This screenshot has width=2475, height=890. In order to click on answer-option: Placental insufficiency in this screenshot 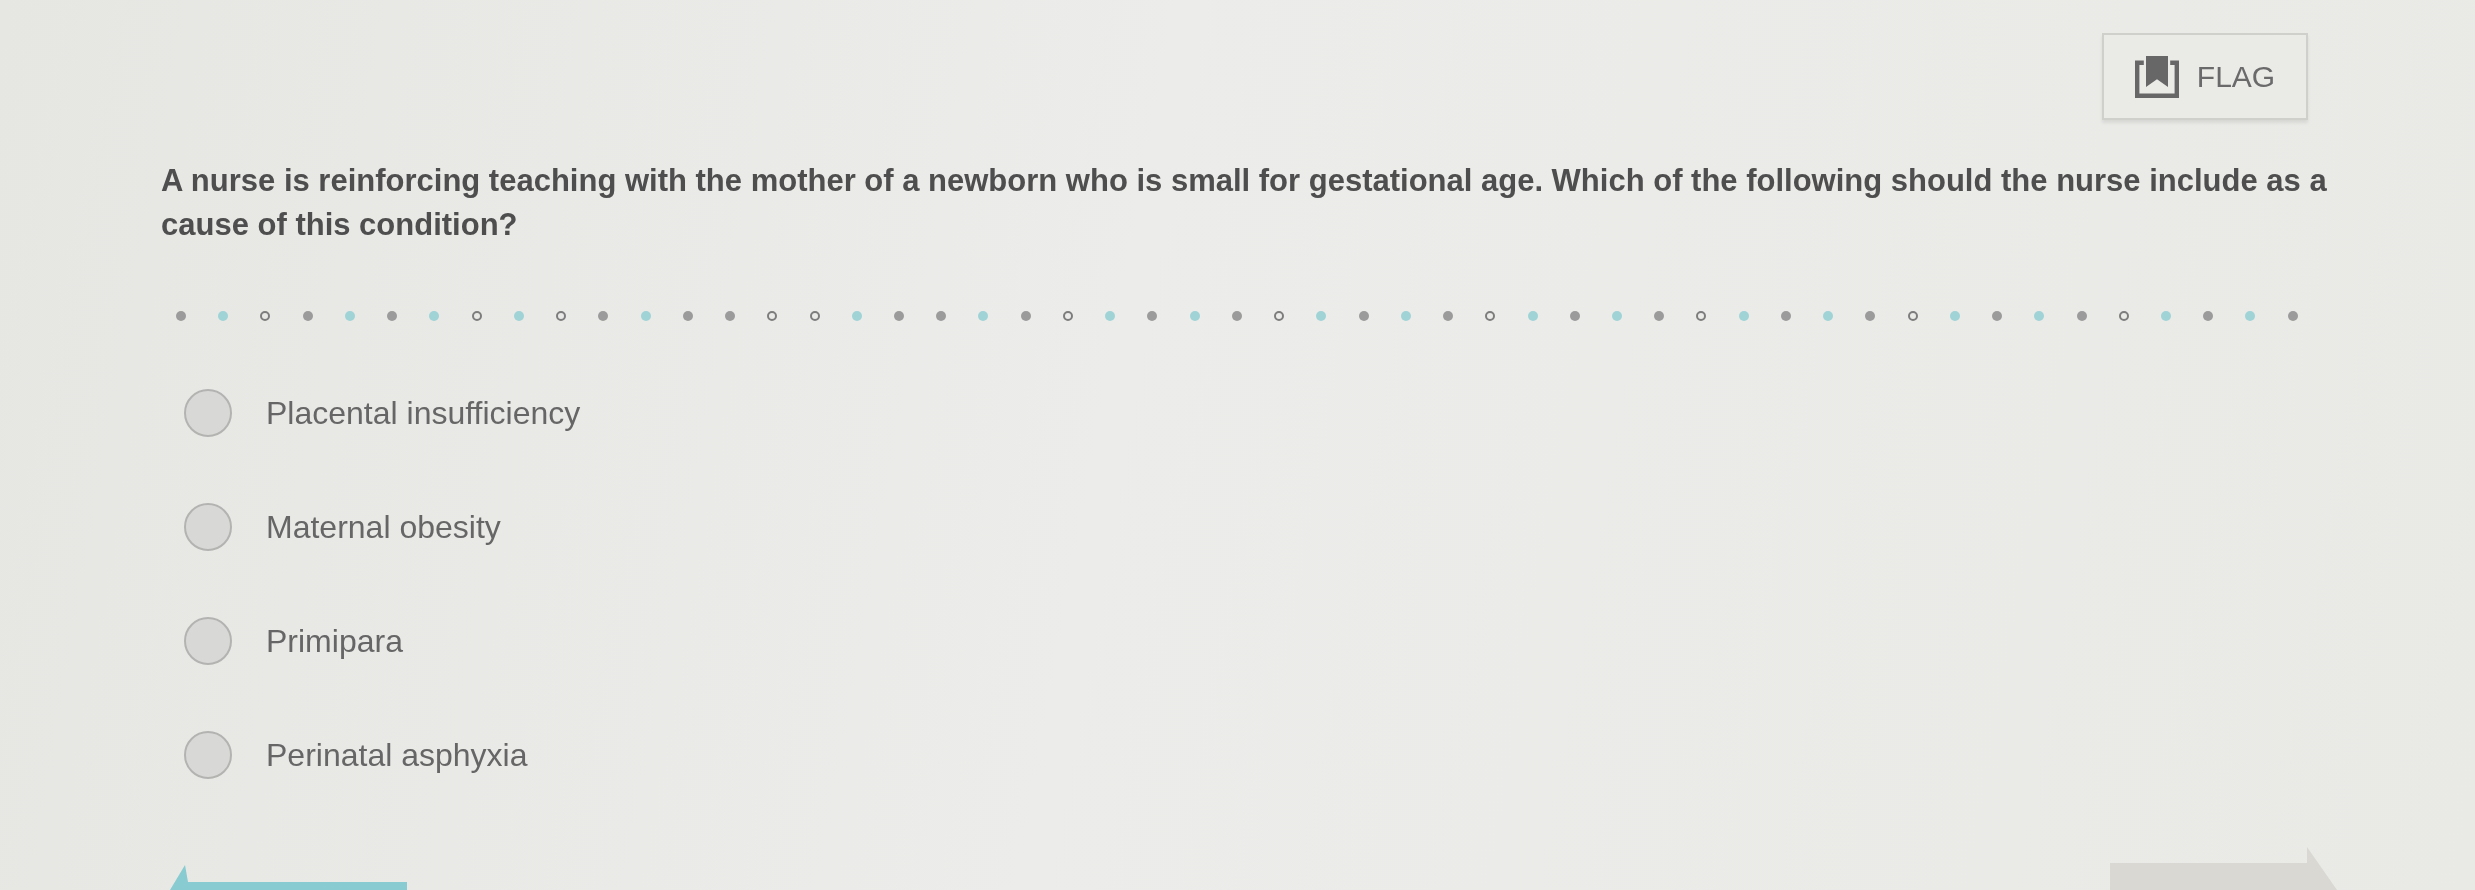, I will do `click(423, 413)`.